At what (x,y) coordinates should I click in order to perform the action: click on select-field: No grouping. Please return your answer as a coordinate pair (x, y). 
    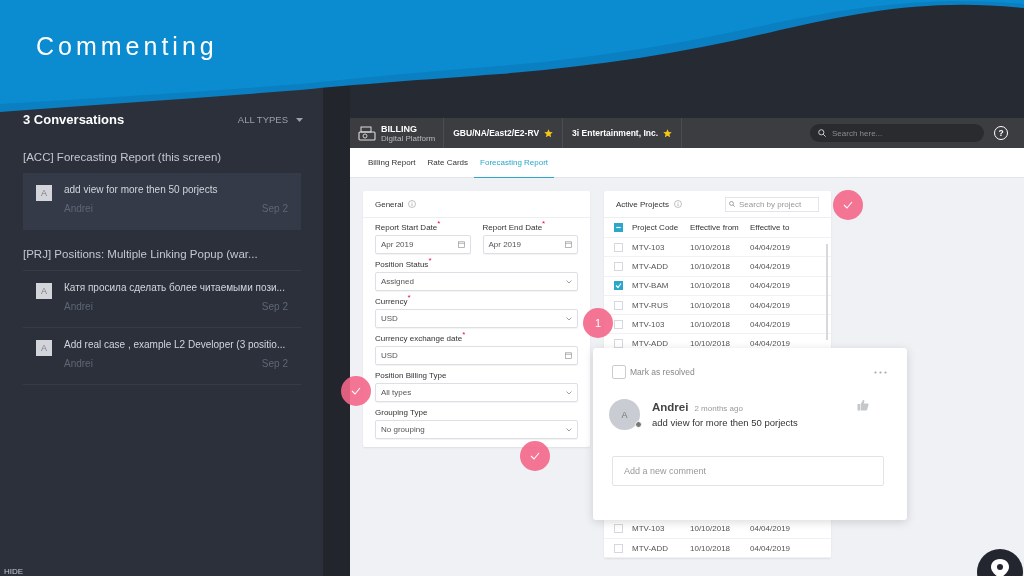
    Looking at the image, I should click on (476, 429).